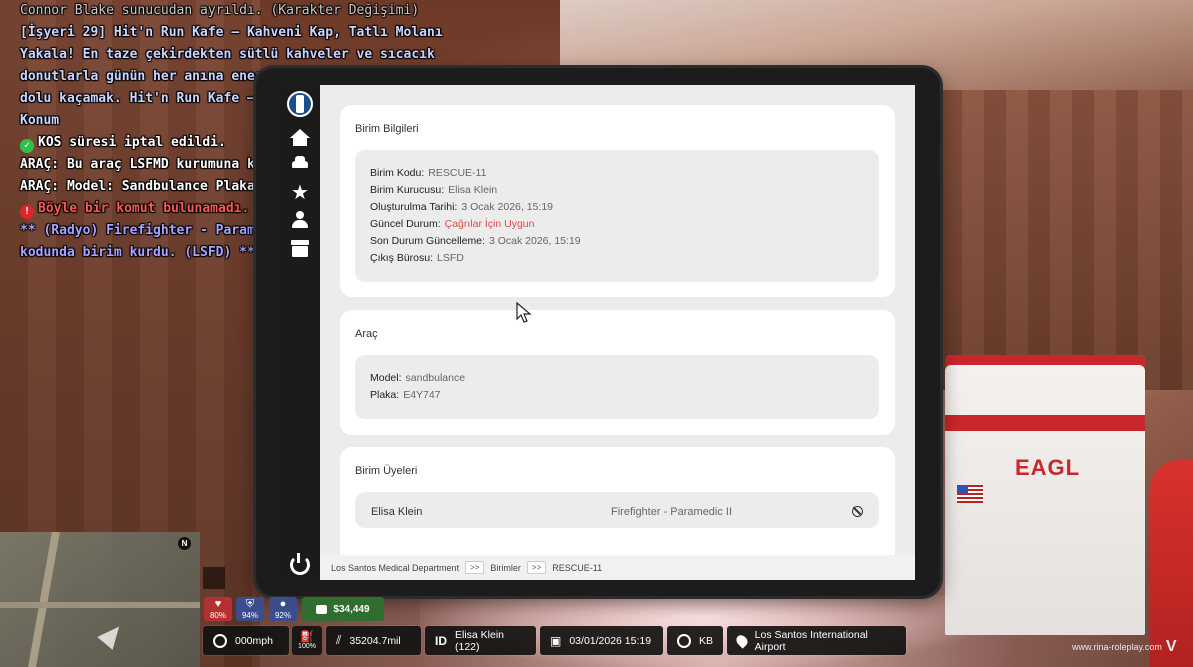 The height and width of the screenshot is (667, 1193). I want to click on shield-icon: ⛨, so click(250, 604).